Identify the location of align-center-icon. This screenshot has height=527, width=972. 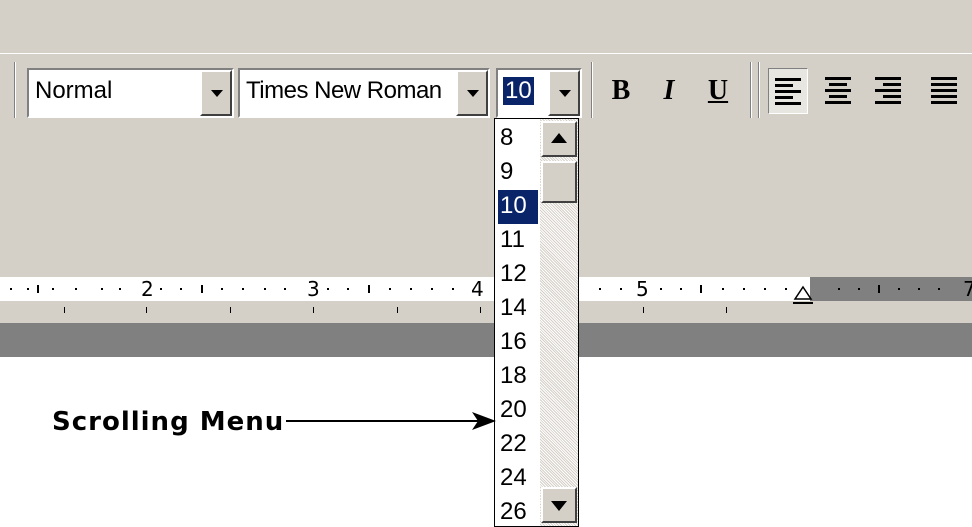
(838, 91).